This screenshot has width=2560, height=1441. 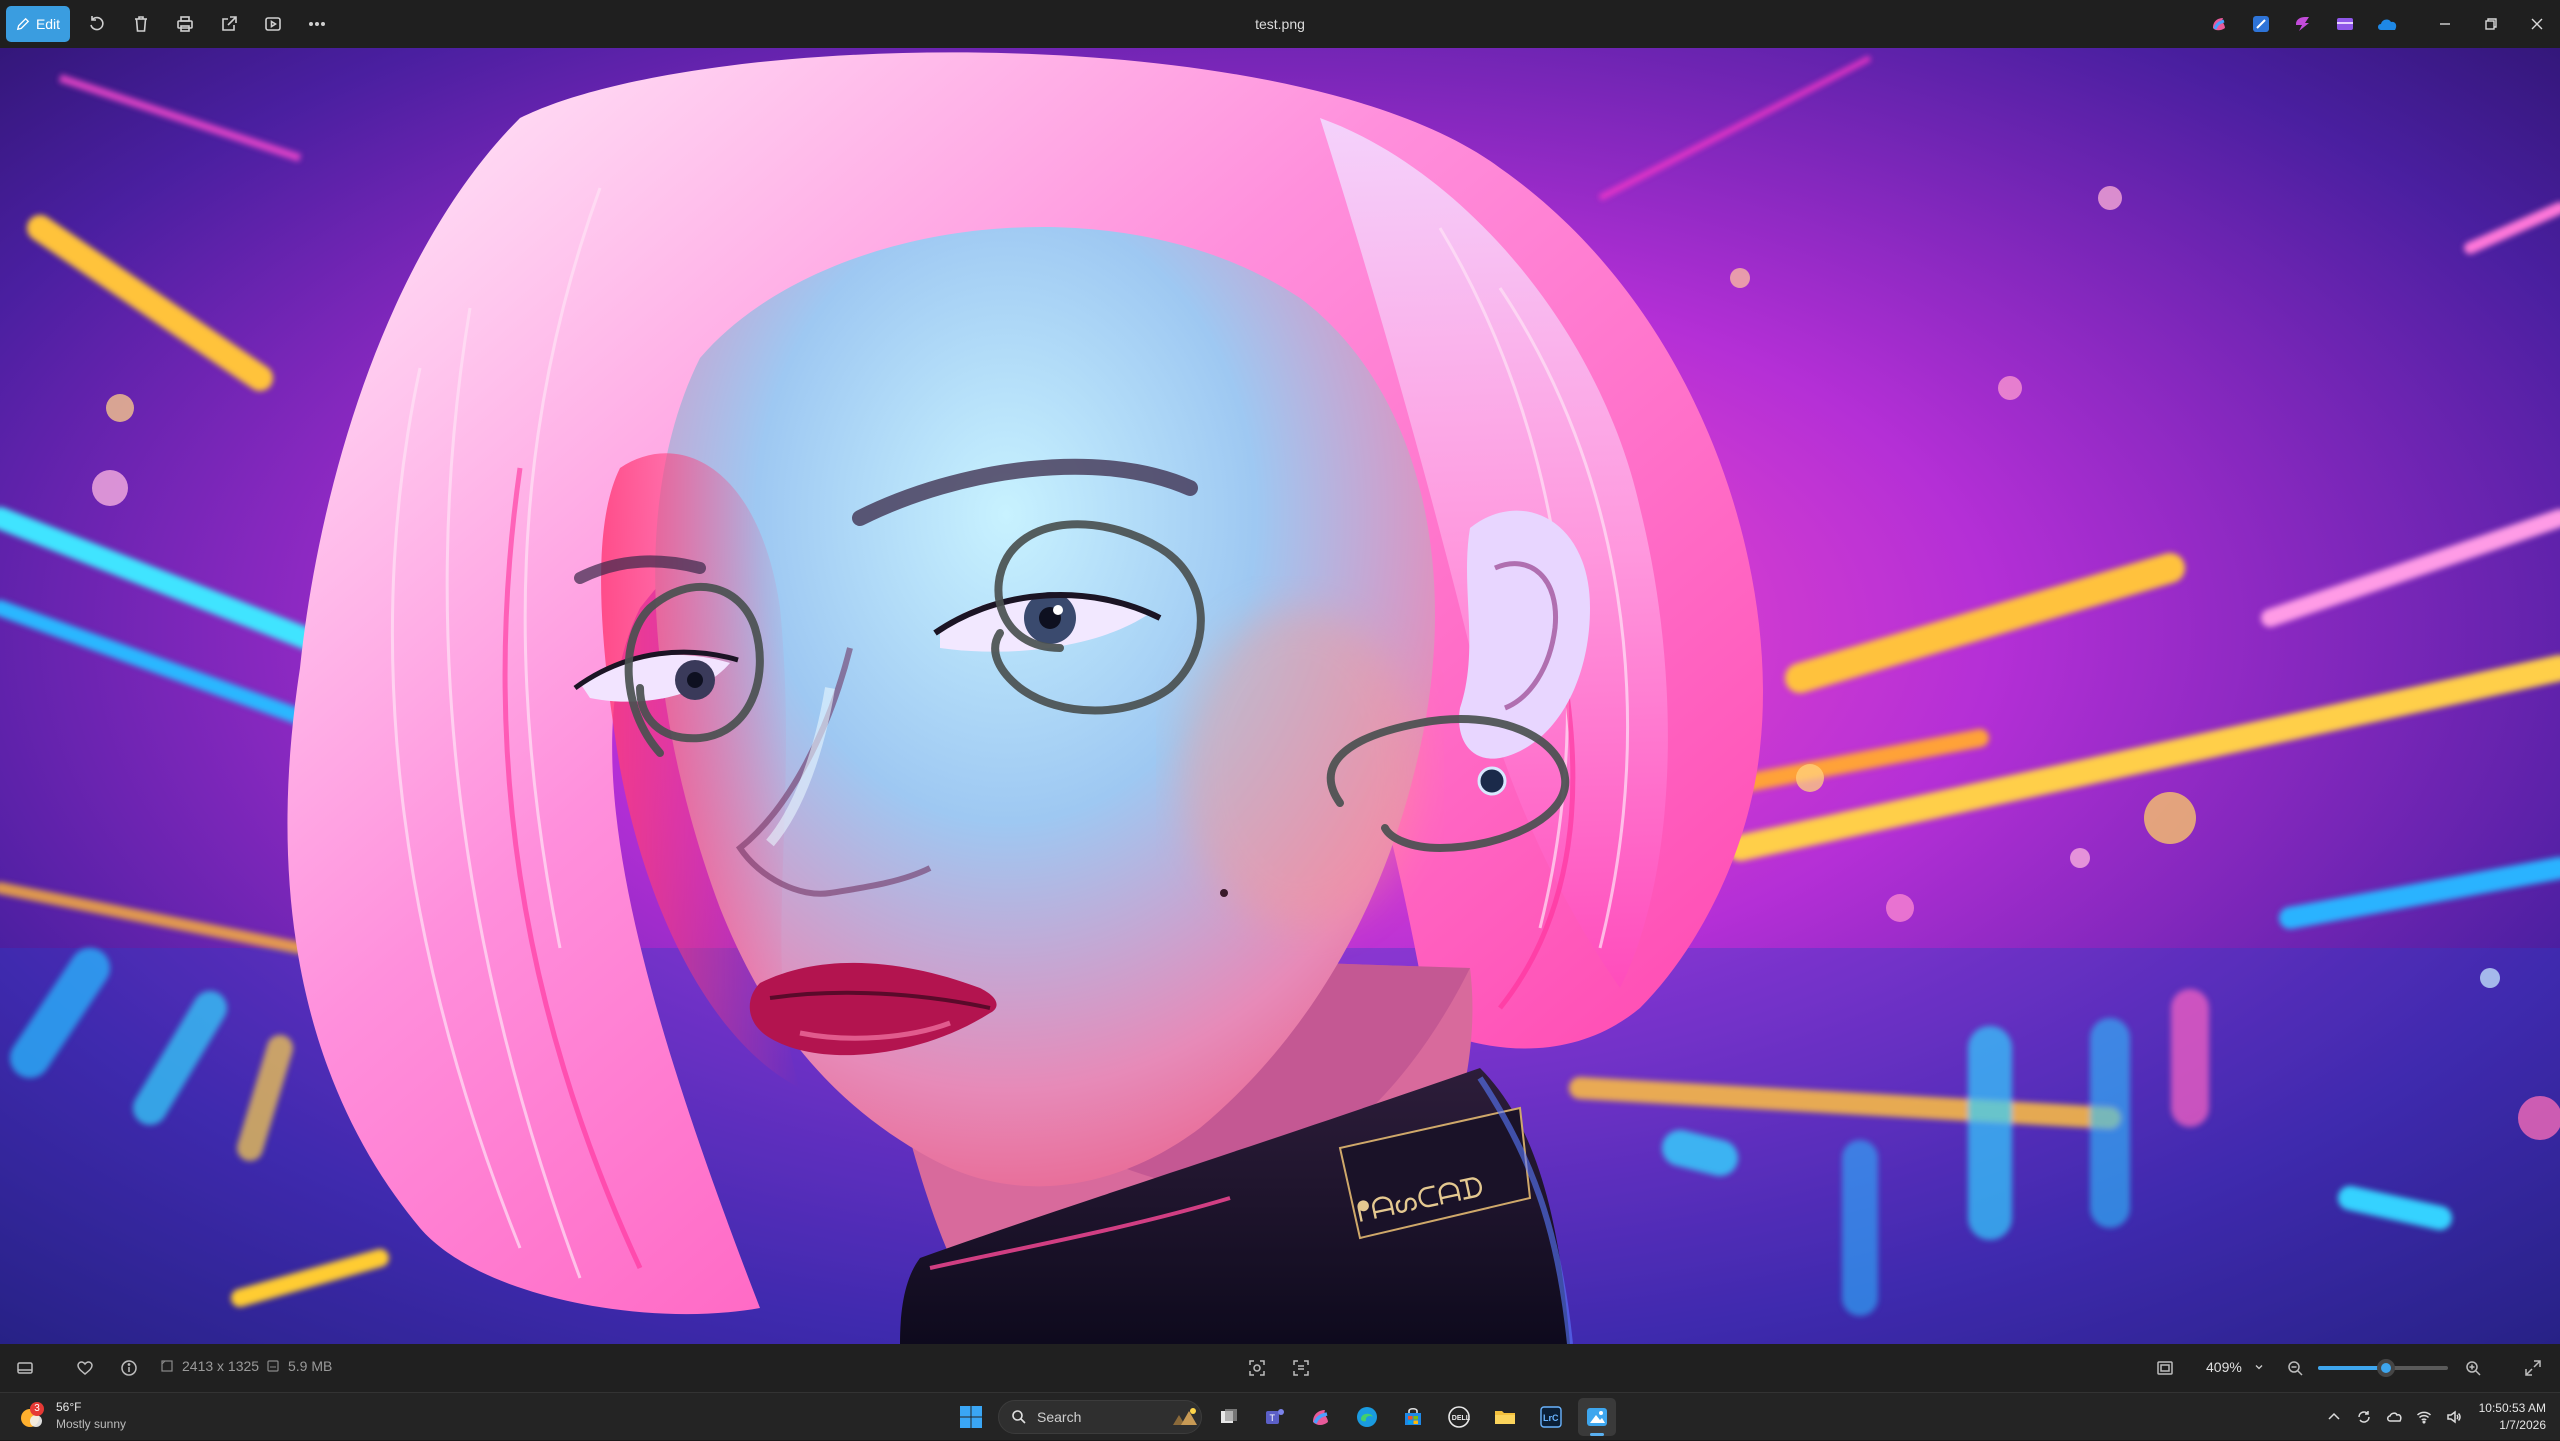 I want to click on restore-button, so click(x=2491, y=24).